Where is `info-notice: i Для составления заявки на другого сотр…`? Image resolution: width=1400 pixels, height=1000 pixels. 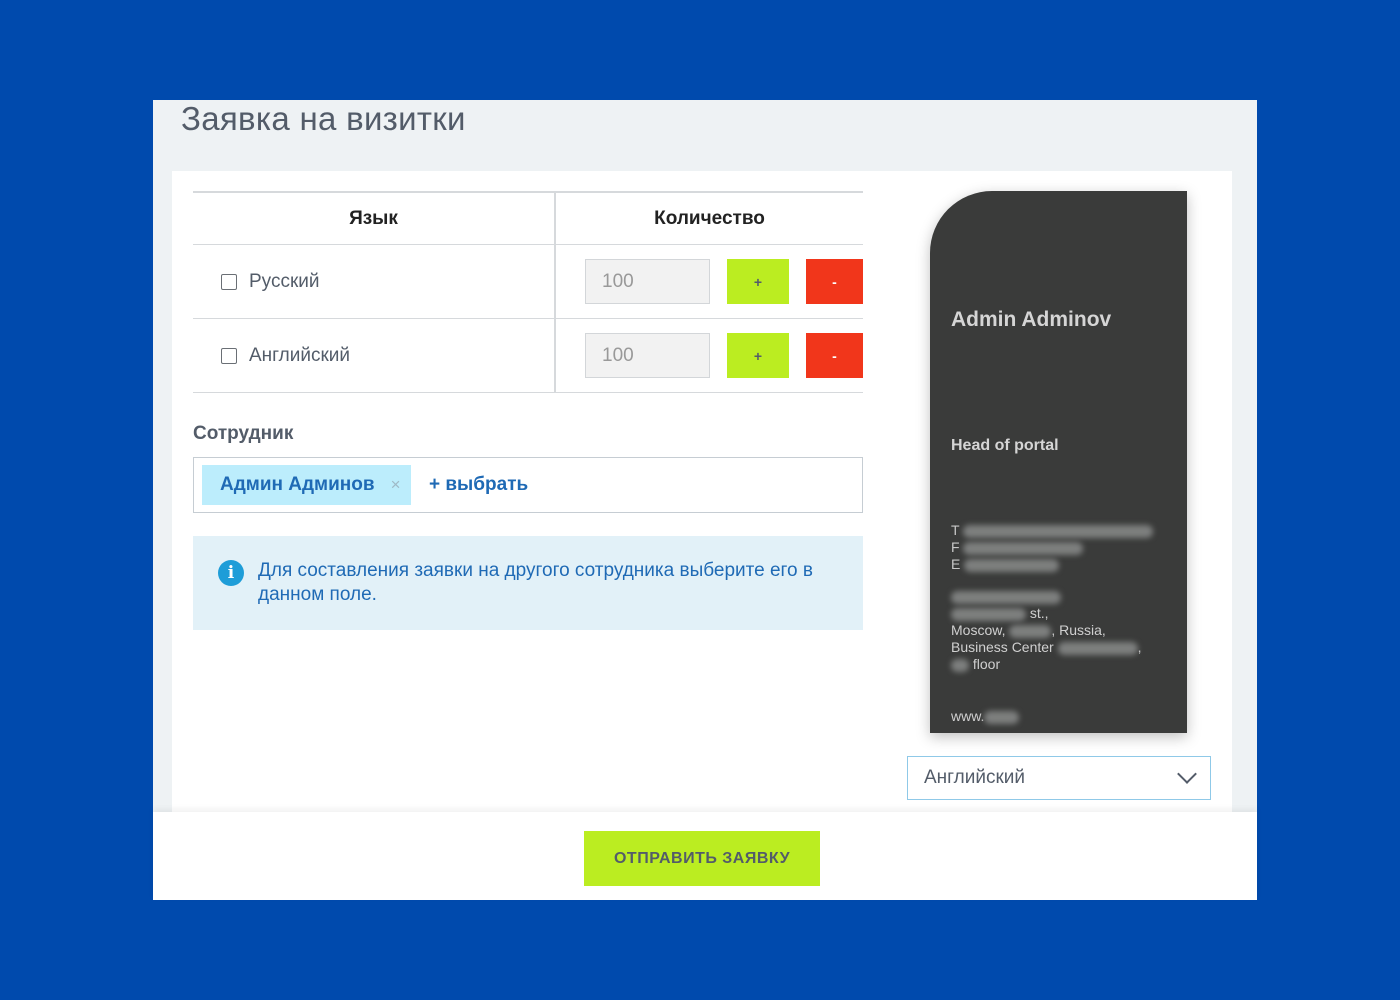 info-notice: i Для составления заявки на другого сотр… is located at coordinates (528, 583).